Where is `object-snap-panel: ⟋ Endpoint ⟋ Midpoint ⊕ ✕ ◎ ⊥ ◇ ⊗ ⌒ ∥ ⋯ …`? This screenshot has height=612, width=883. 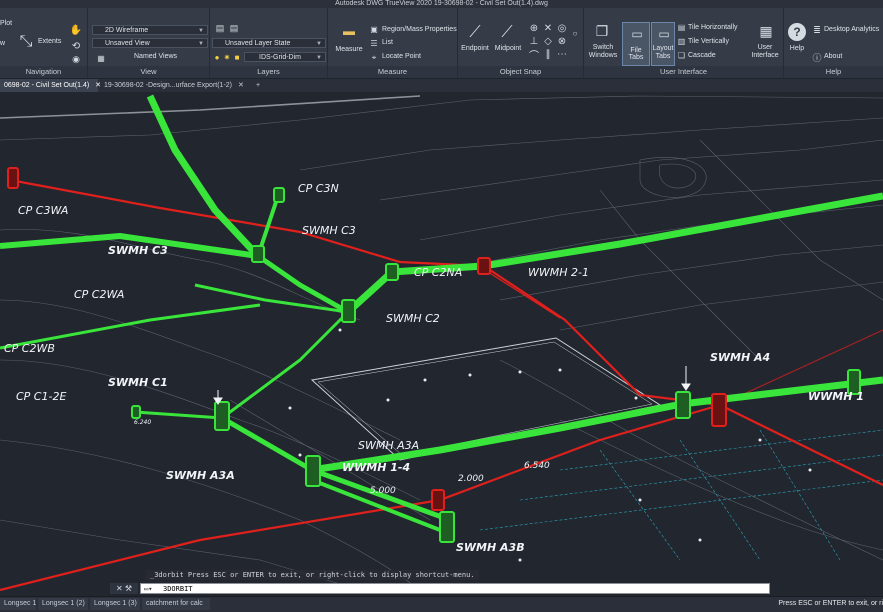 object-snap-panel: ⟋ Endpoint ⟋ Midpoint ⊕ ✕ ◎ ⊥ ◇ ⊗ ⌒ ∥ ⋯ … is located at coordinates (521, 43).